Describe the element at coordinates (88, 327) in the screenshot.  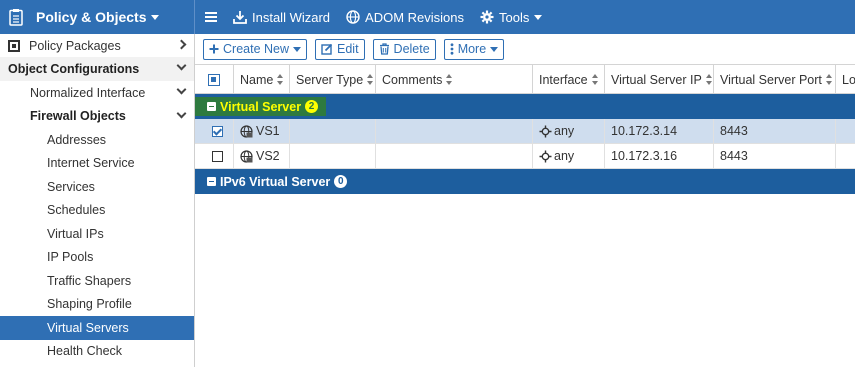
I see `sidebar-item-label: Virtual Servers` at that location.